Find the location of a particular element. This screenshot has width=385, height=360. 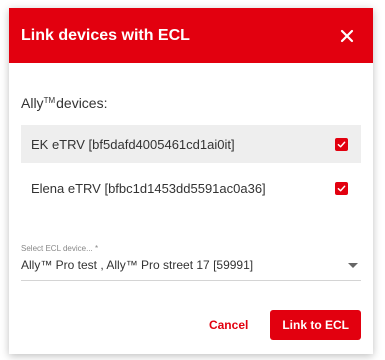

select-label: Select ECL device... * is located at coordinates (60, 248).